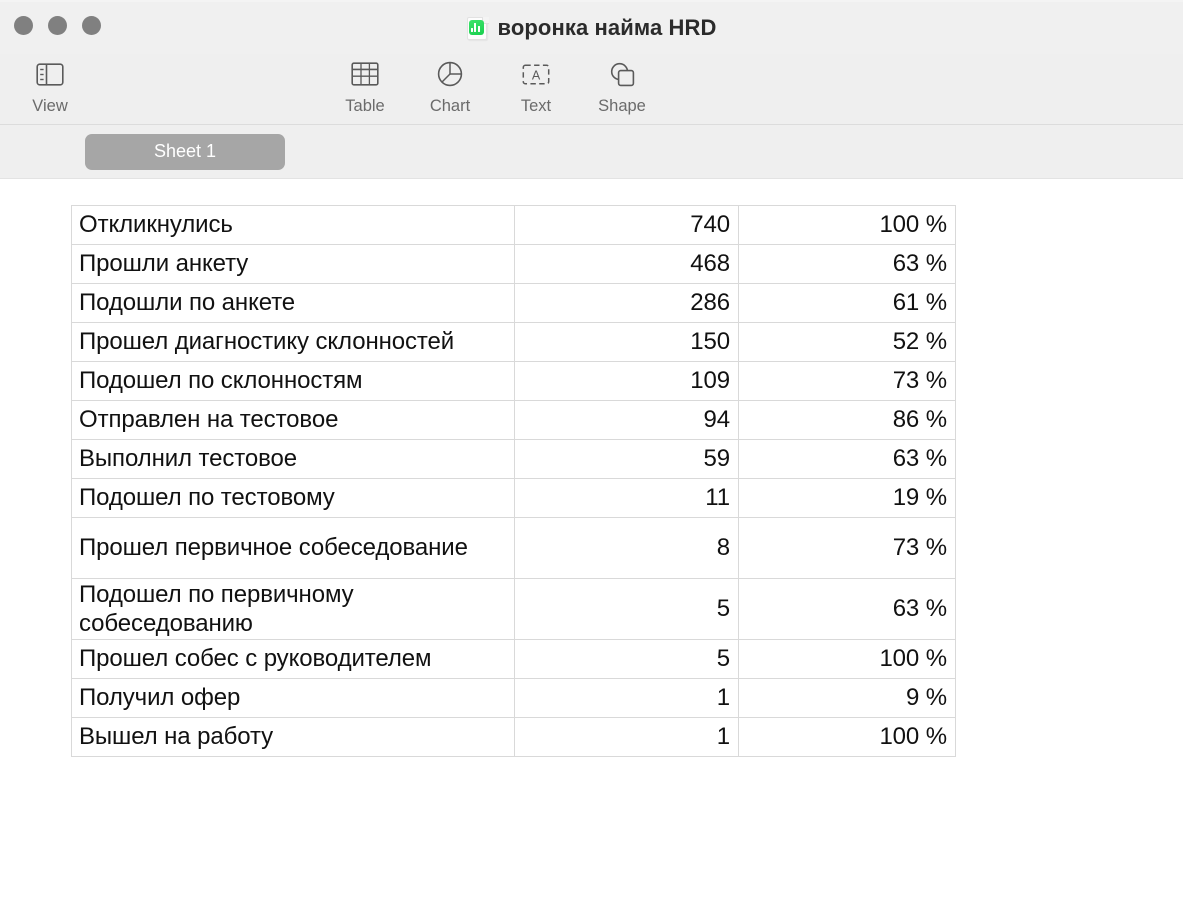 This screenshot has height=914, width=1183. I want to click on table-row: Прошел первичное собеседование 8 73 %, so click(513, 548).